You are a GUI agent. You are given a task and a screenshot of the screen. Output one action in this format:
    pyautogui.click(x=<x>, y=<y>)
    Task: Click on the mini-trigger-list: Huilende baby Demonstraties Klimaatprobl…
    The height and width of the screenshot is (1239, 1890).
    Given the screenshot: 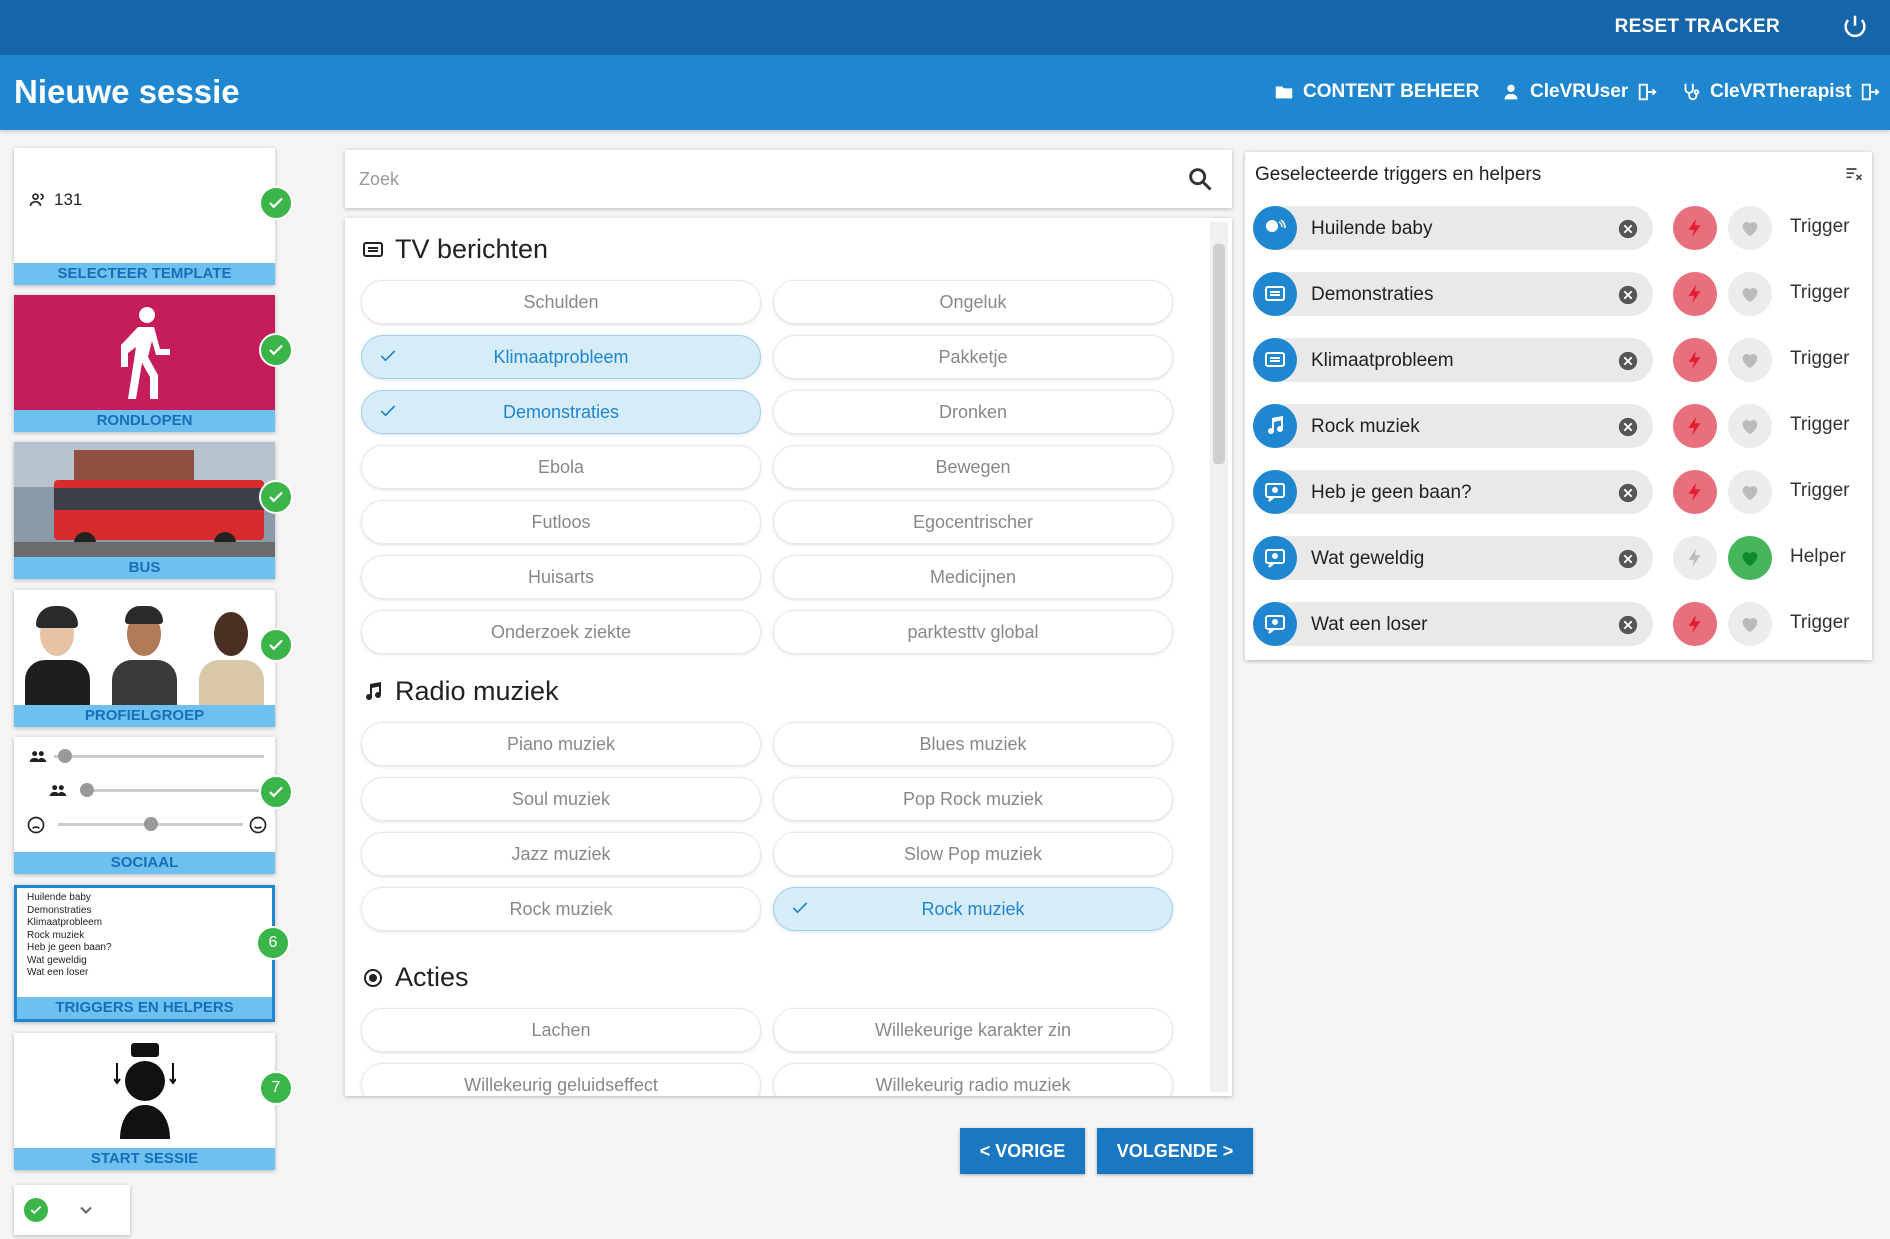 What is the action you would take?
    pyautogui.click(x=69, y=935)
    